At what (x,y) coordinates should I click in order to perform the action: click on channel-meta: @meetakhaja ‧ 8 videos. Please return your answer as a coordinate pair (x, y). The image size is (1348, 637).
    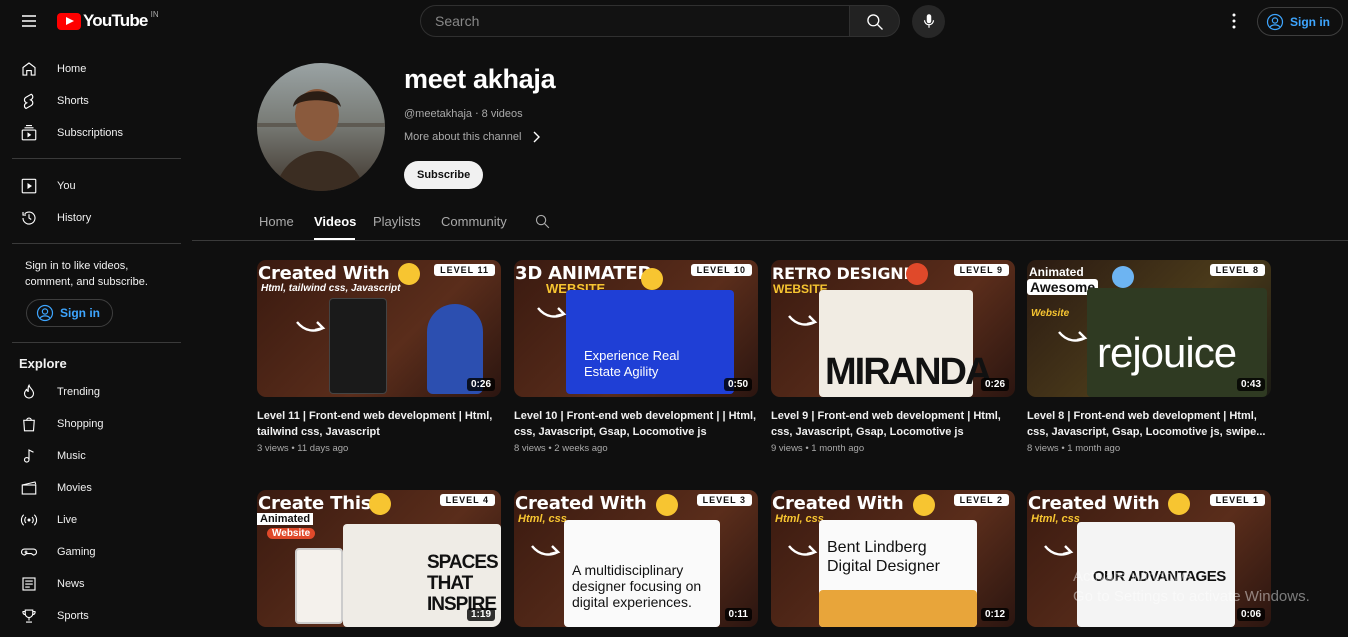
    Looking at the image, I should click on (463, 114).